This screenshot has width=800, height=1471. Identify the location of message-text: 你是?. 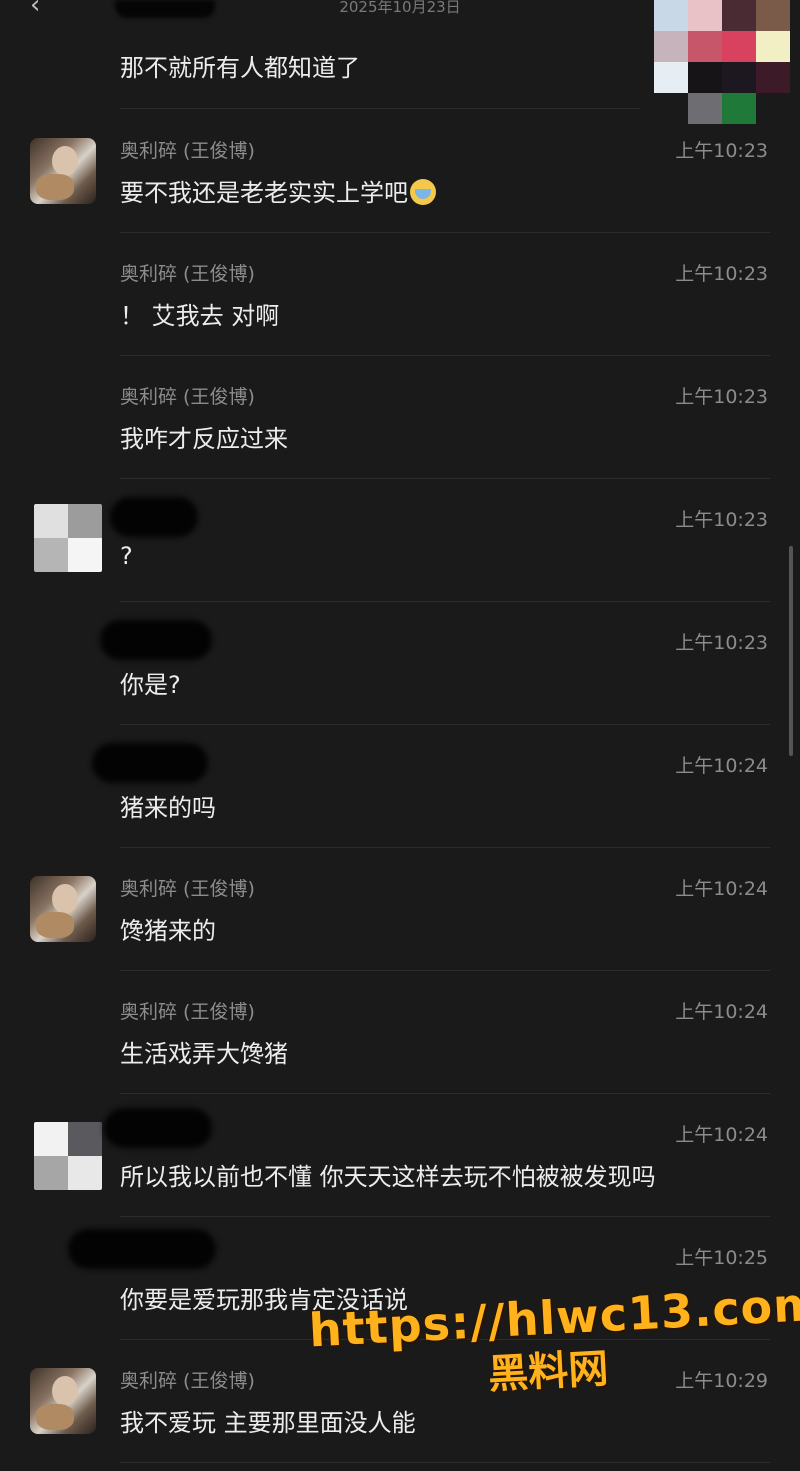
(150, 685).